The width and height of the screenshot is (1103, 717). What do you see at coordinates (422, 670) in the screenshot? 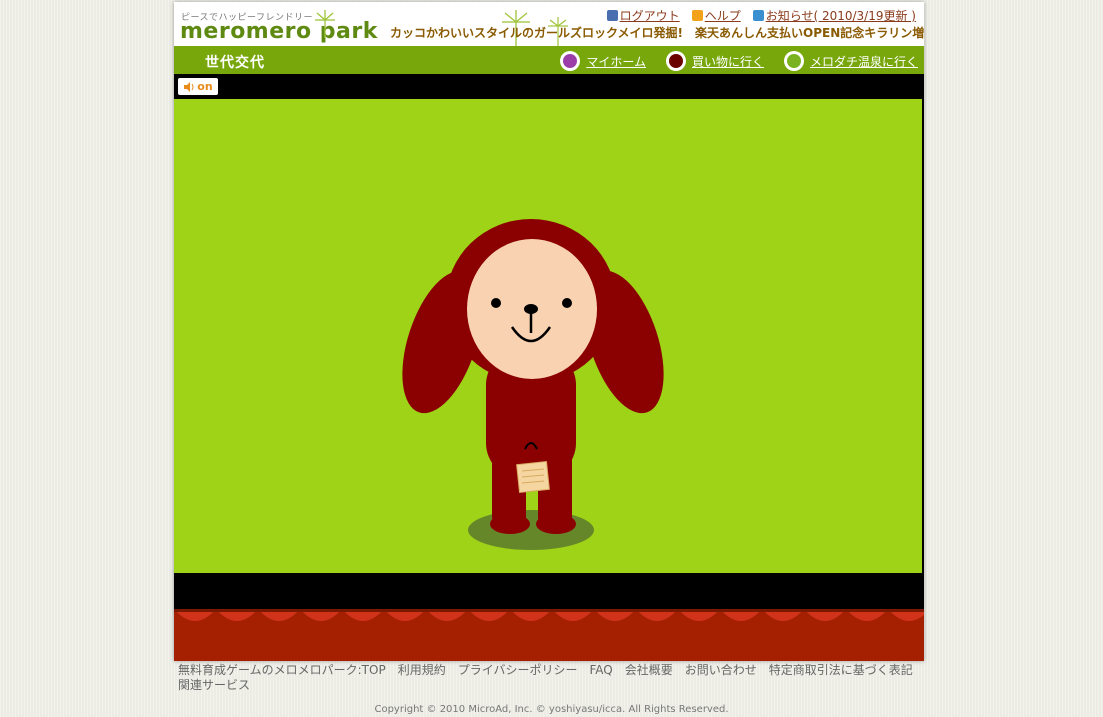
I see `footer-link-terms: 利用規約` at bounding box center [422, 670].